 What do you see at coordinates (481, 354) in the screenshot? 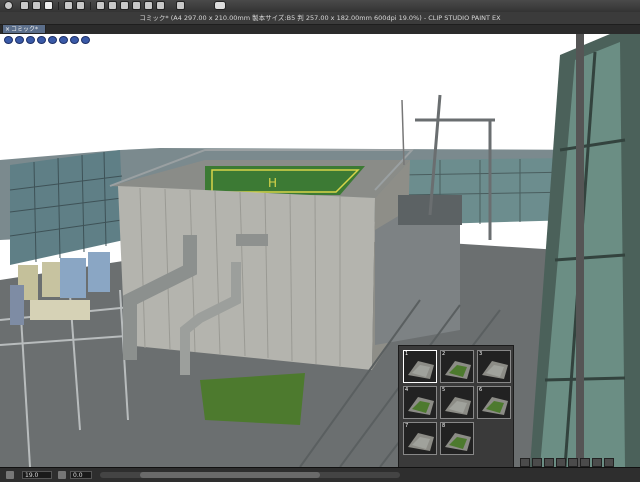
I see `thumbnail-number: 3` at bounding box center [481, 354].